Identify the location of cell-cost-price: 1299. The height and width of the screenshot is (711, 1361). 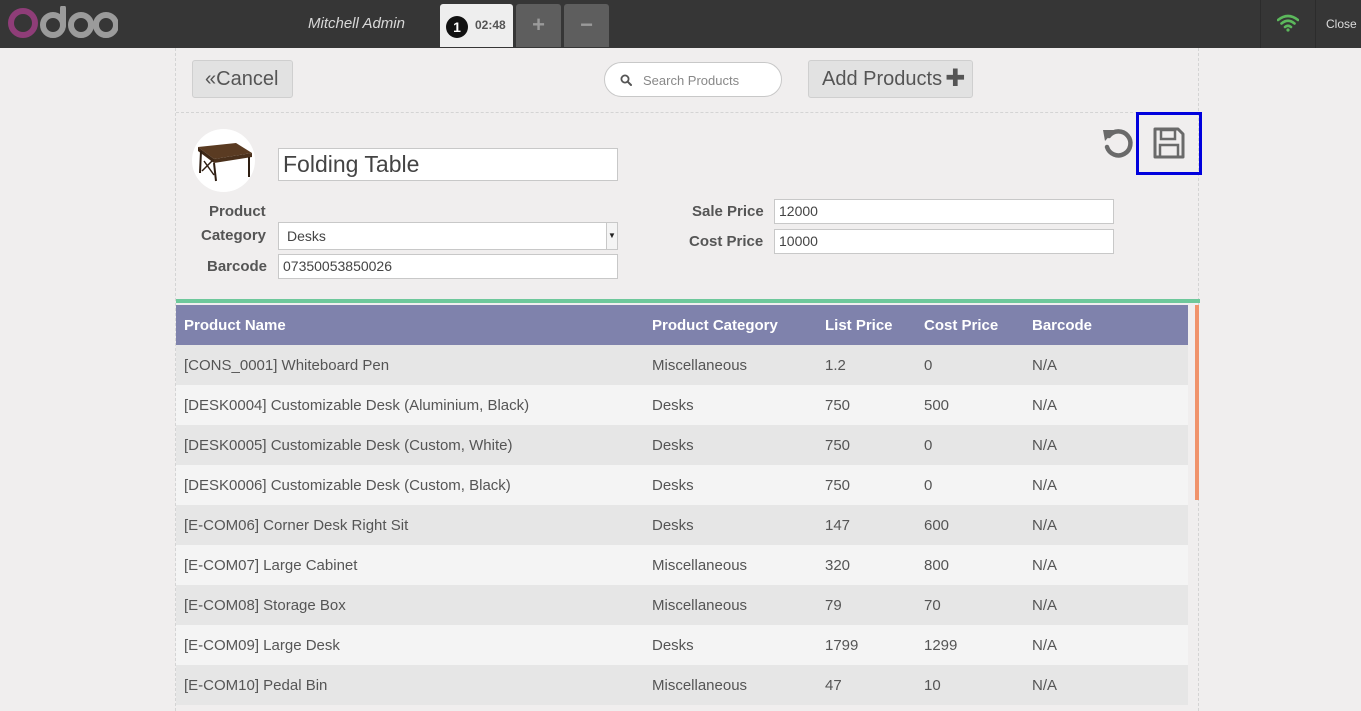
(941, 645).